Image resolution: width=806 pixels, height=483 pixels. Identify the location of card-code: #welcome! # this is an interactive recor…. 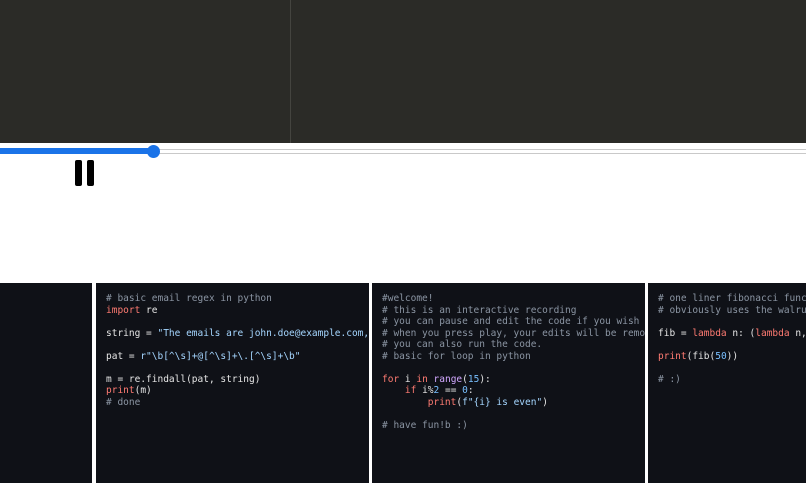
(513, 362).